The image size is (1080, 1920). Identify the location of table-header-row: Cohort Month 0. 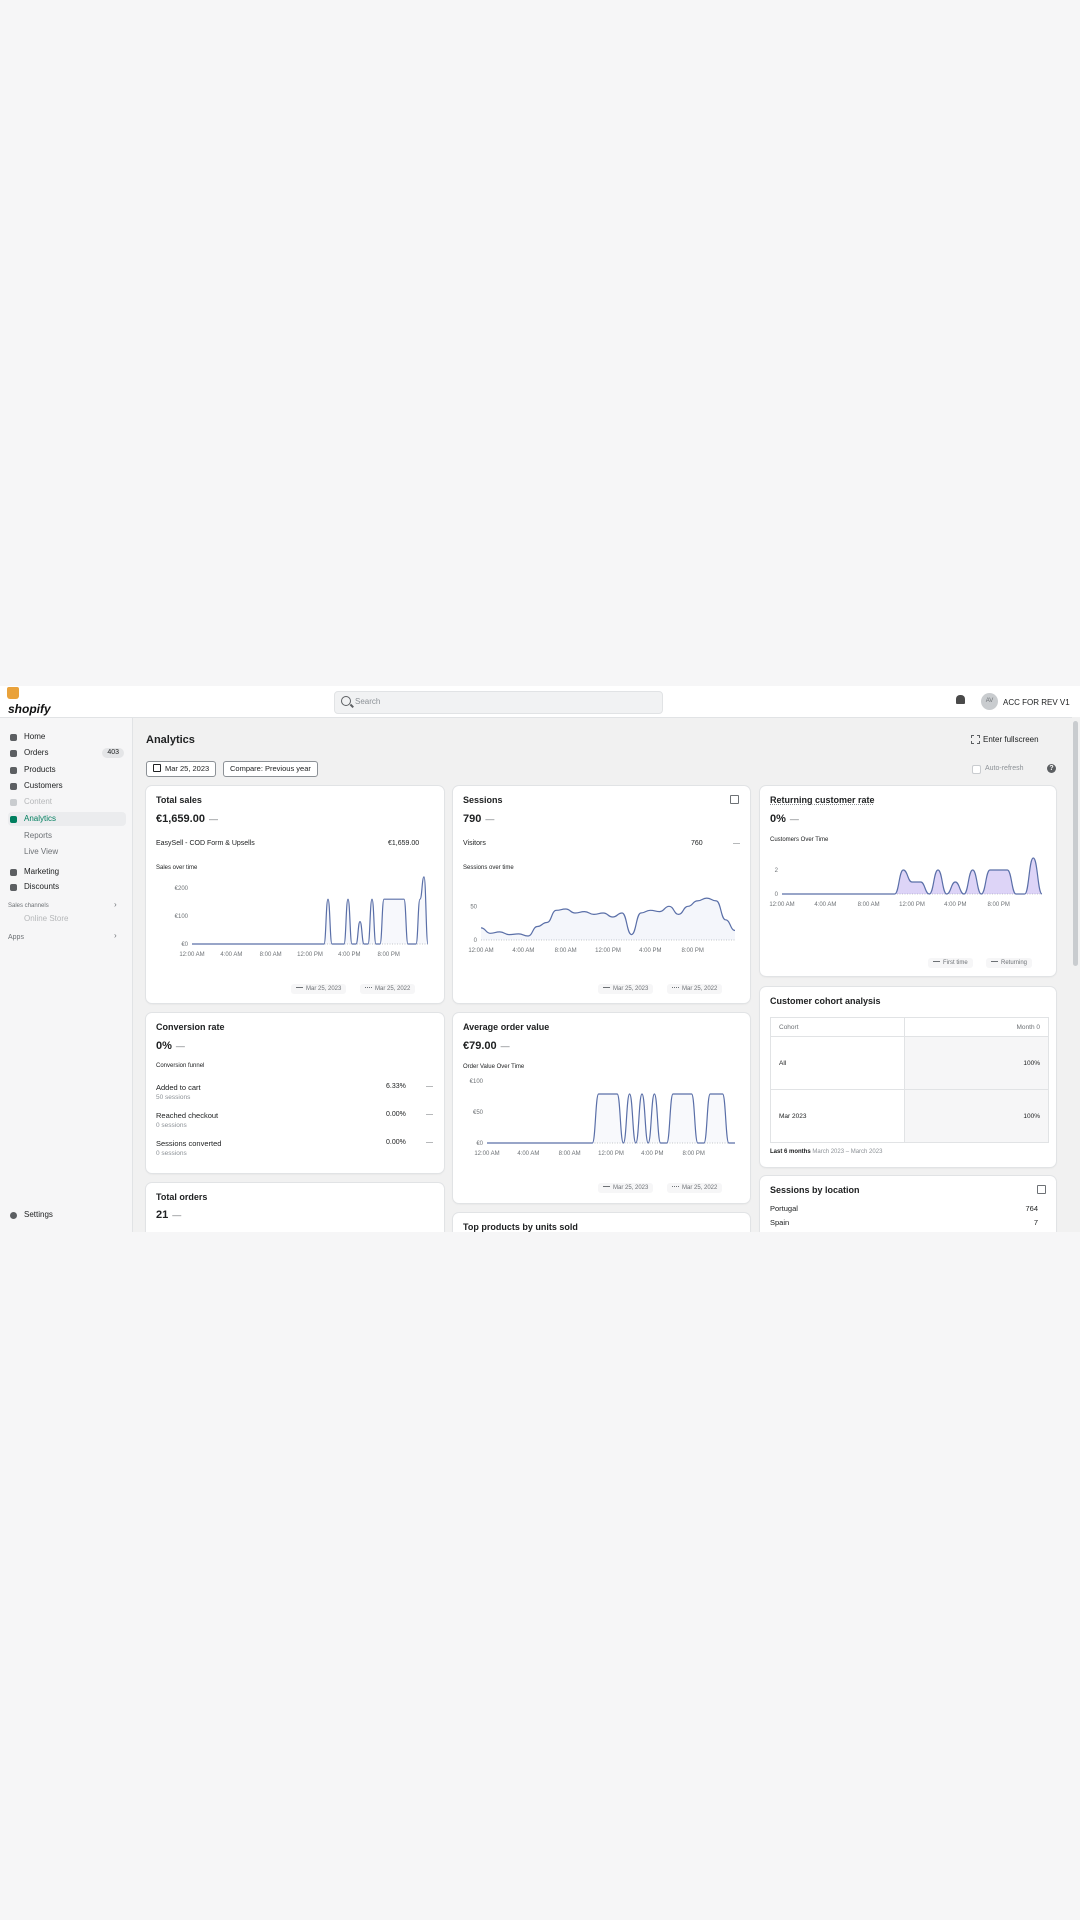
(910, 1027).